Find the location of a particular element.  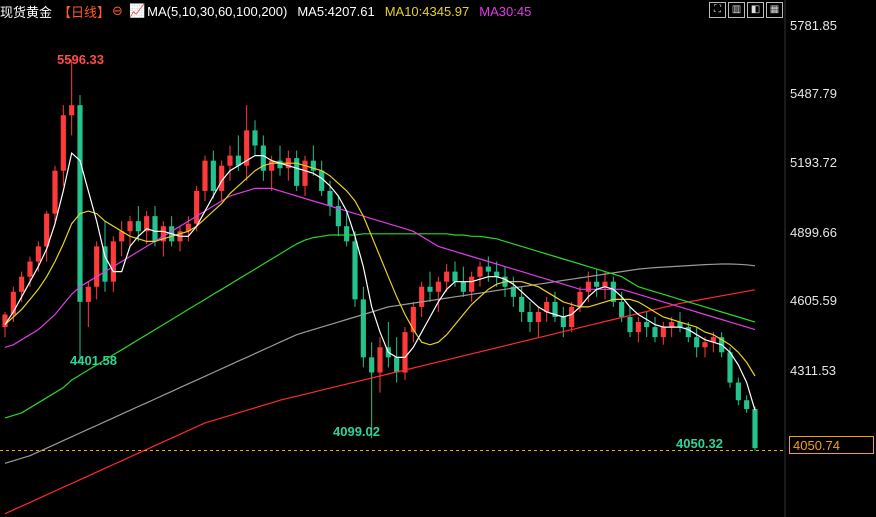

last-price-label: 4050.74 is located at coordinates (831, 445).